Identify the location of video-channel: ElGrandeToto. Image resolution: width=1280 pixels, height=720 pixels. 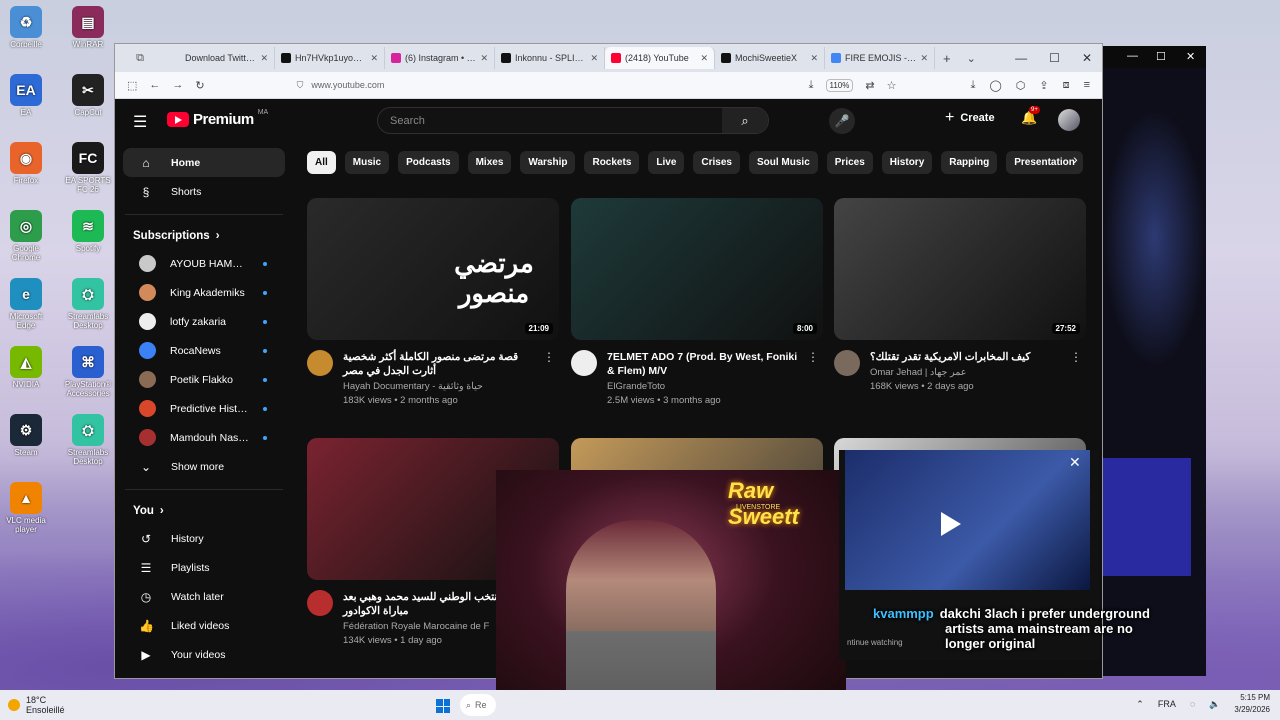
(707, 386).